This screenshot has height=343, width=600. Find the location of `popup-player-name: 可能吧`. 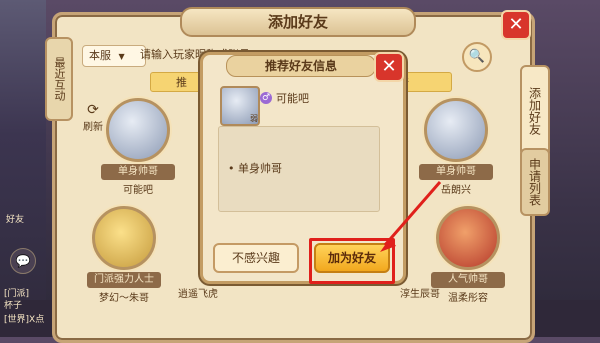

popup-player-name: 可能吧 is located at coordinates (292, 98).